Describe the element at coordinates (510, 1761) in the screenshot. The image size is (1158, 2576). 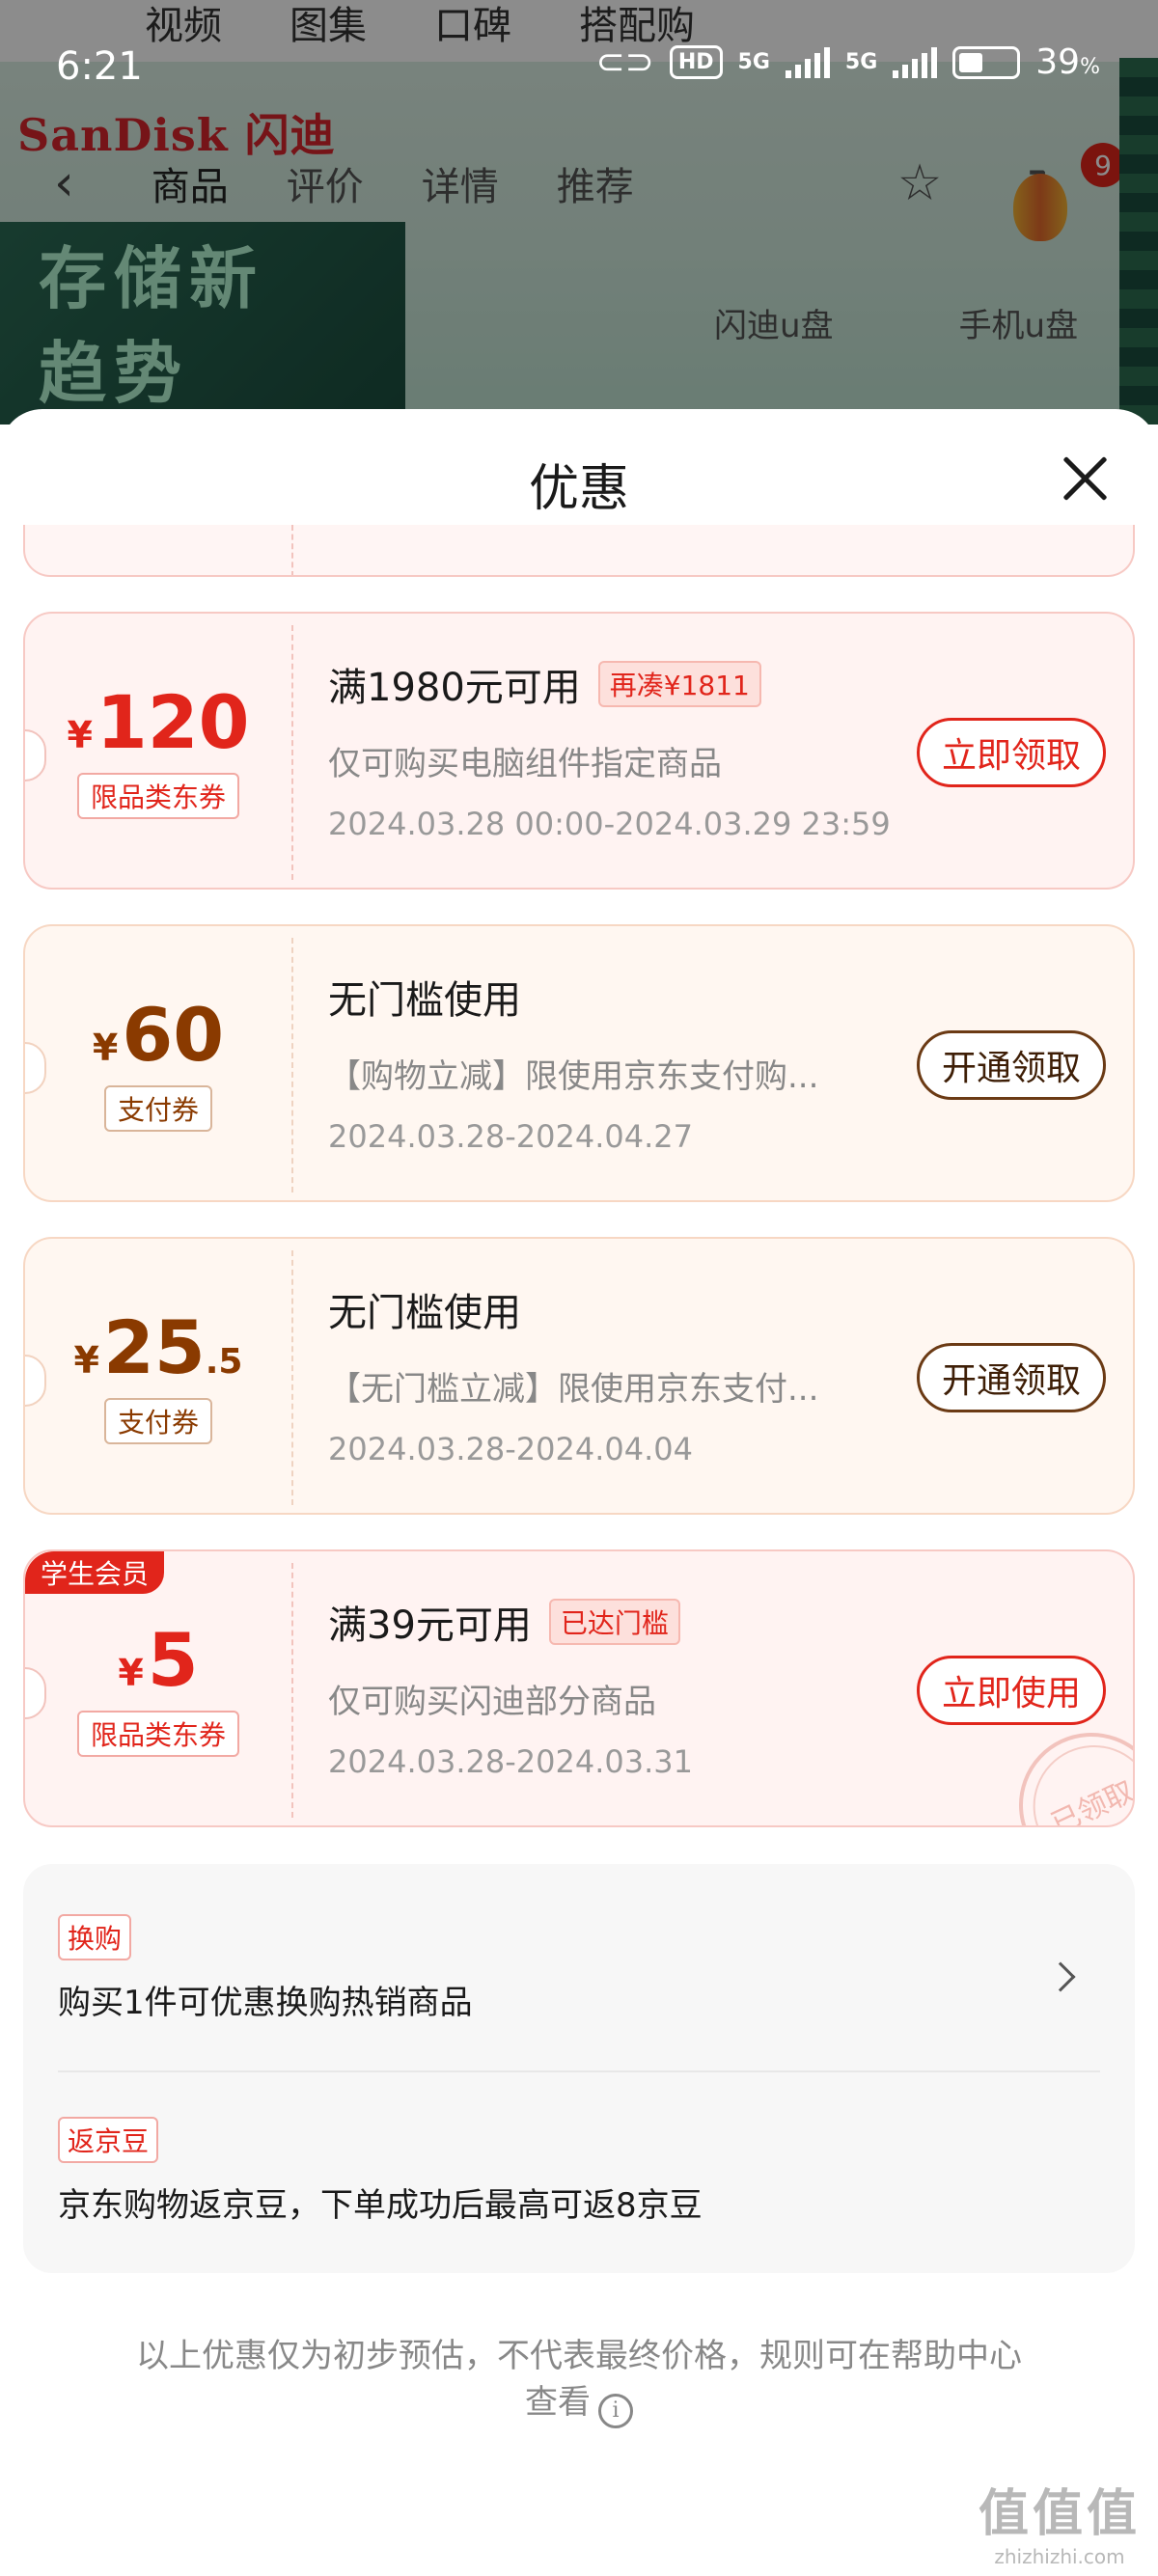
I see `coupon-validity: 2024.03.28-2024.03.31` at that location.